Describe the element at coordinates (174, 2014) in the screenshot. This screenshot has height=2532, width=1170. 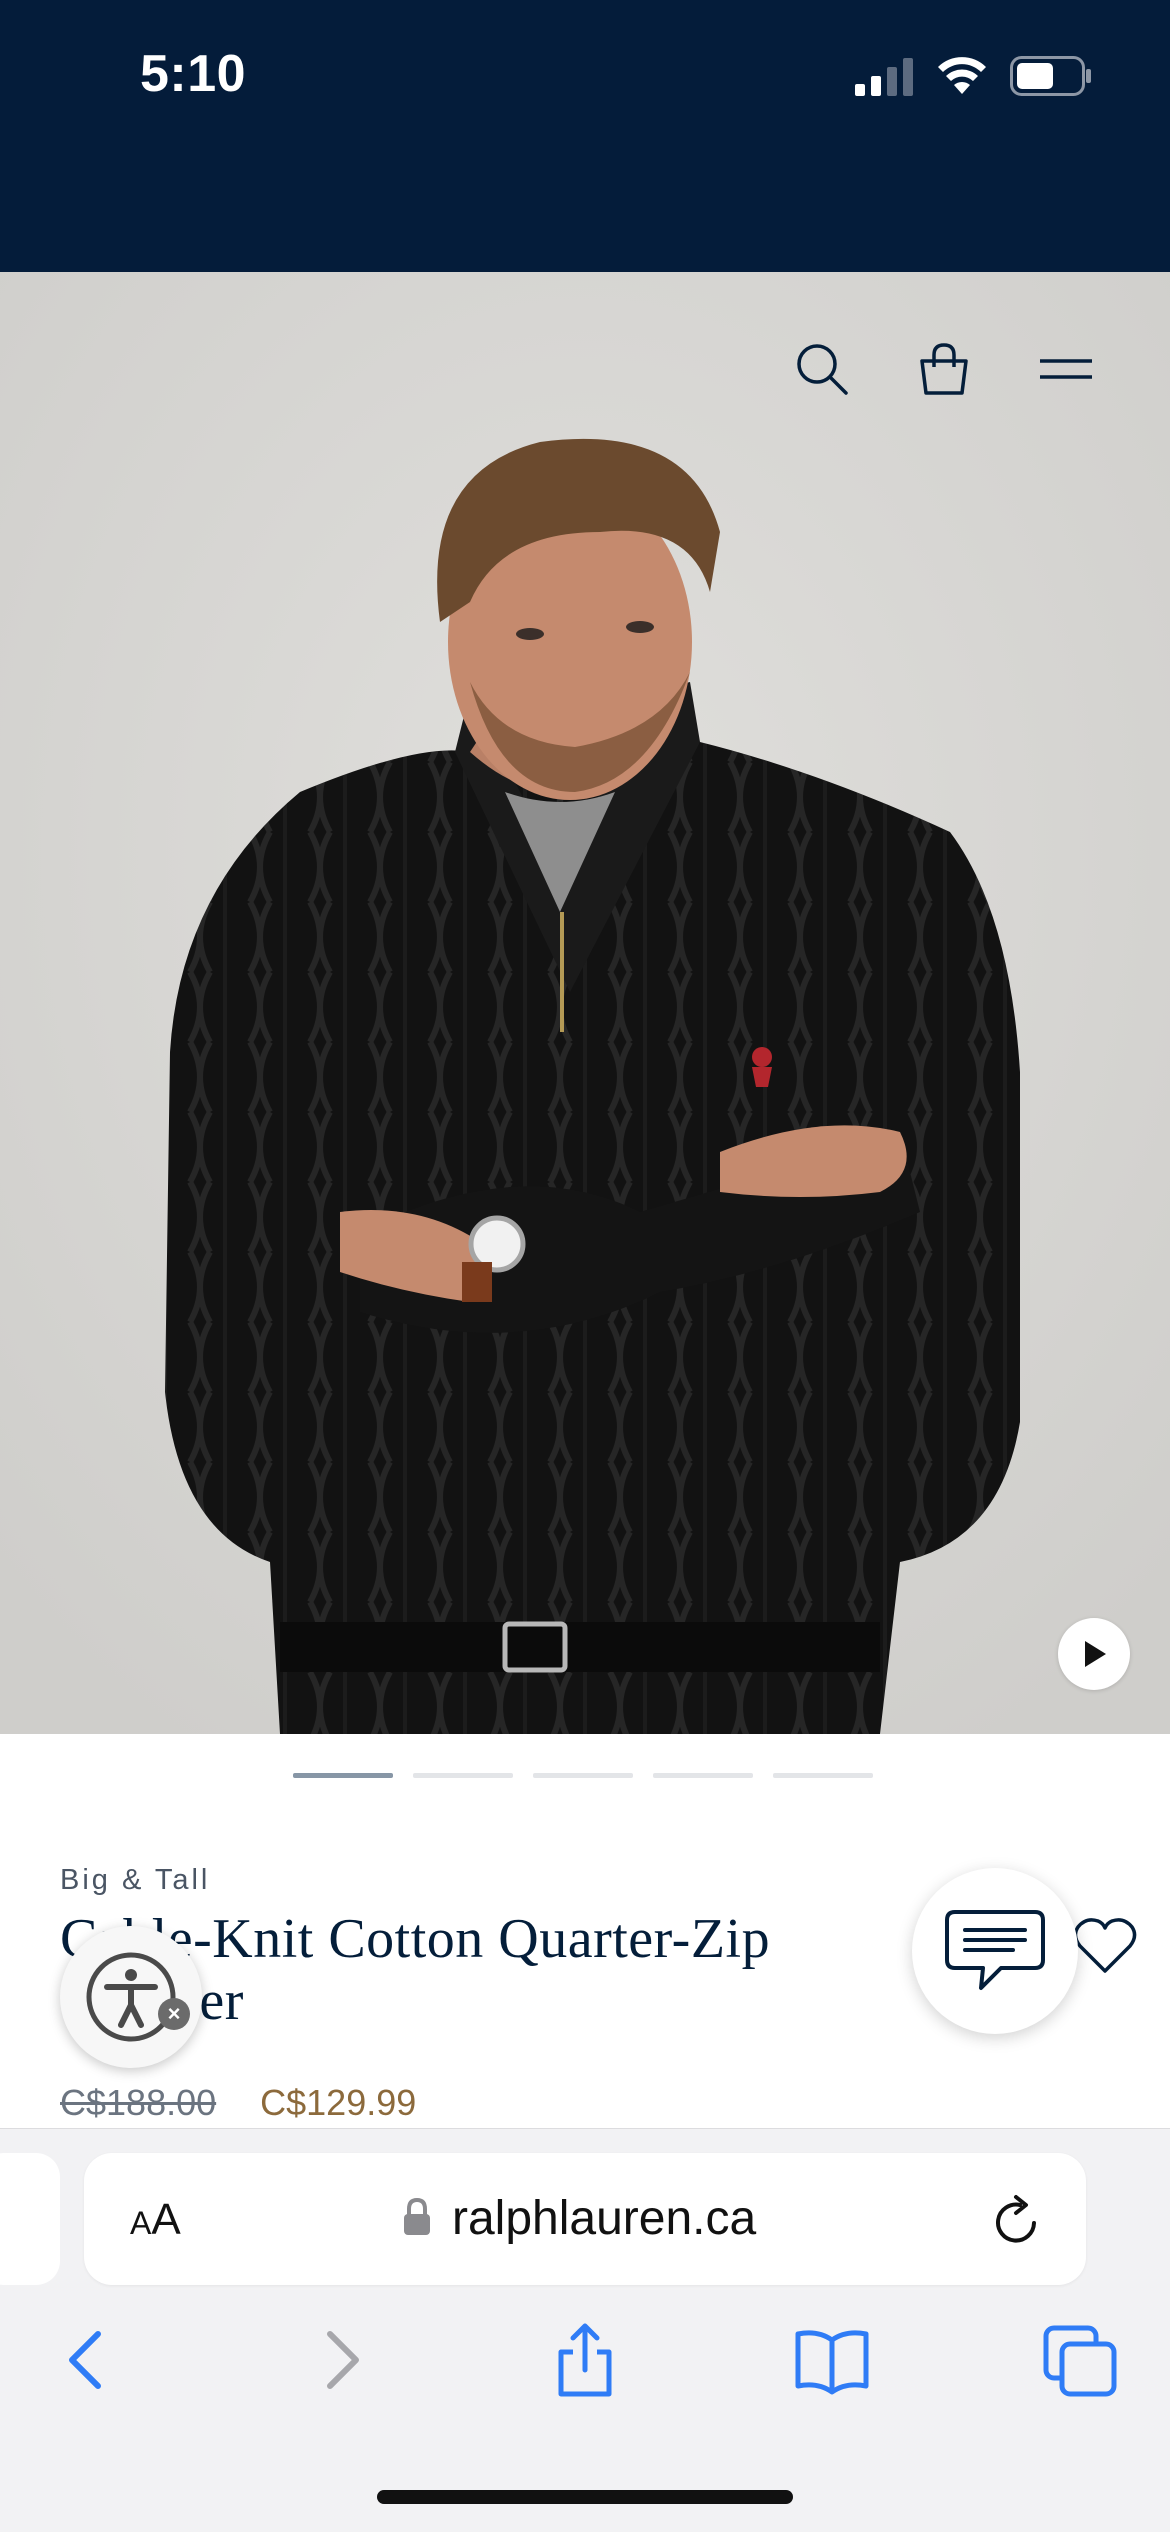
I see `close-accessibility-icon: ×` at that location.